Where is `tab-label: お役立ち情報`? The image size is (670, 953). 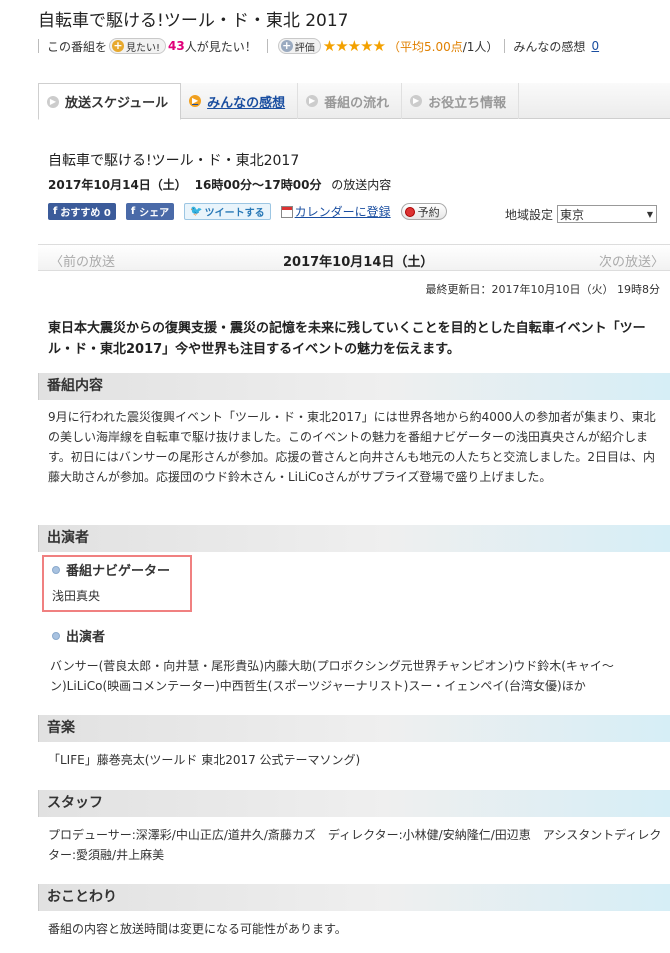 tab-label: お役立ち情報 is located at coordinates (467, 103).